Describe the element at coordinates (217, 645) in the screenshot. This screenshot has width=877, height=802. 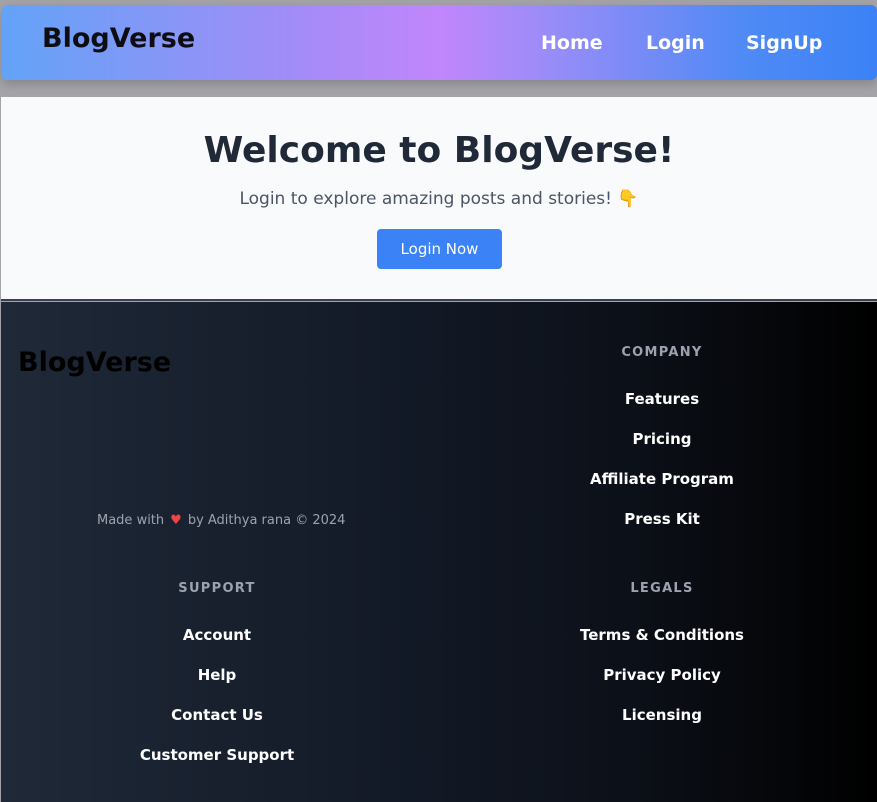
I see `footer-link-account: Account` at that location.